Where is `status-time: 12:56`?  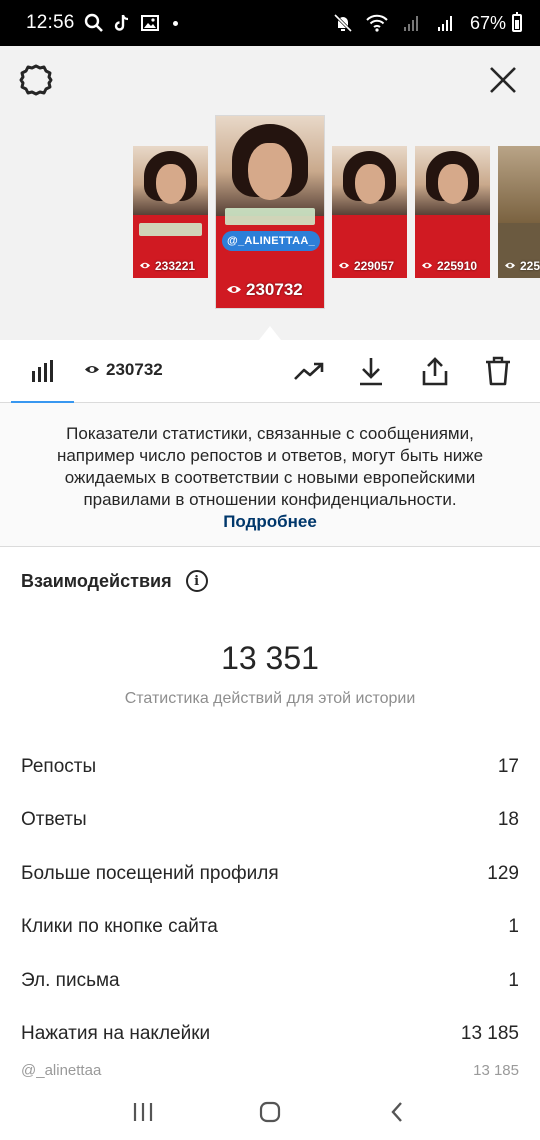 status-time: 12:56 is located at coordinates (50, 22).